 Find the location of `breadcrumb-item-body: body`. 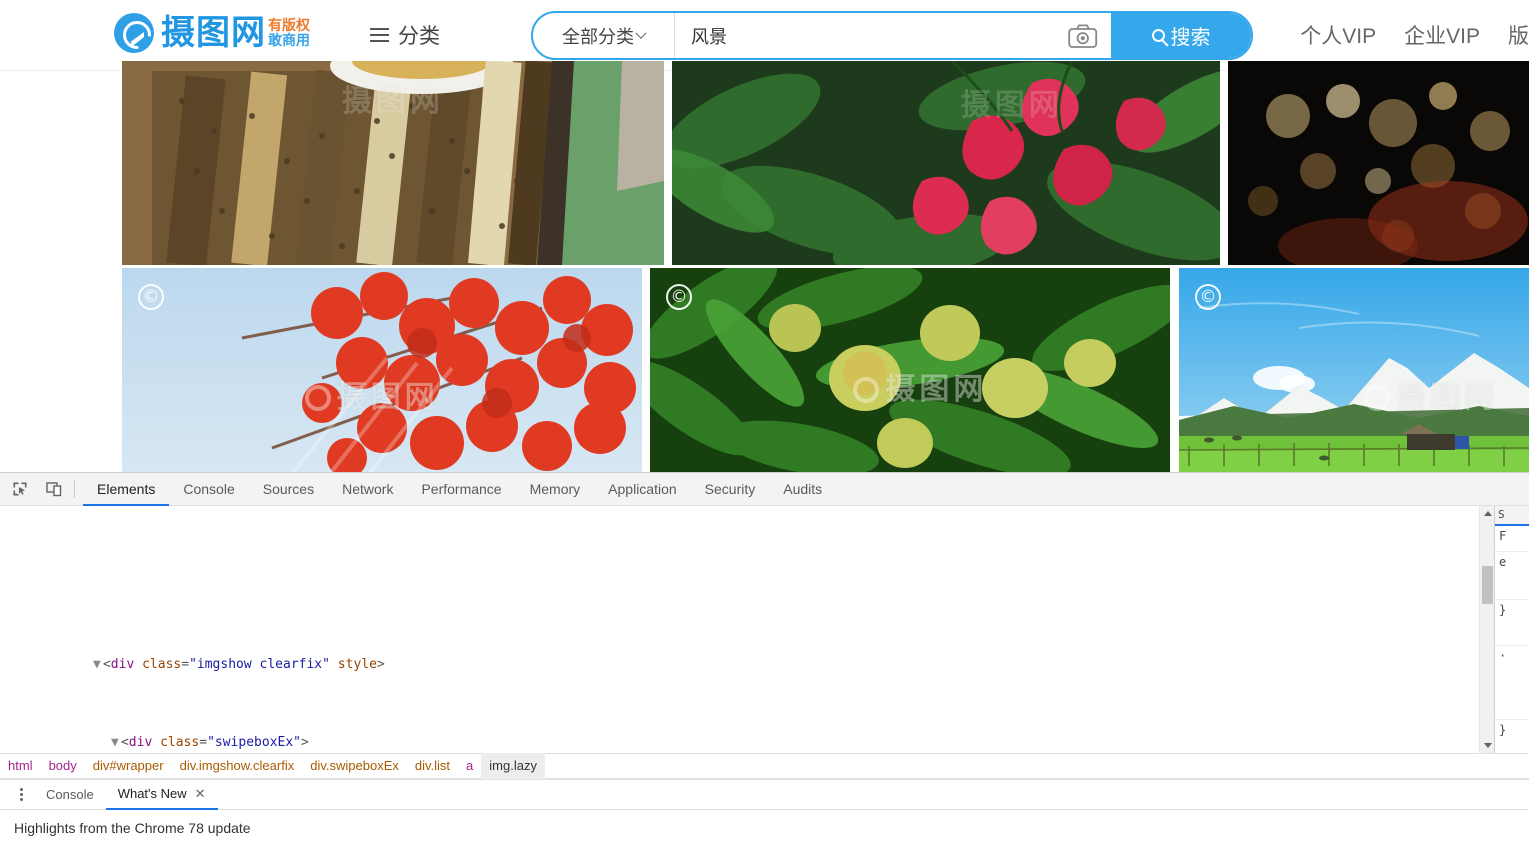

breadcrumb-item-body: body is located at coordinates (63, 766).